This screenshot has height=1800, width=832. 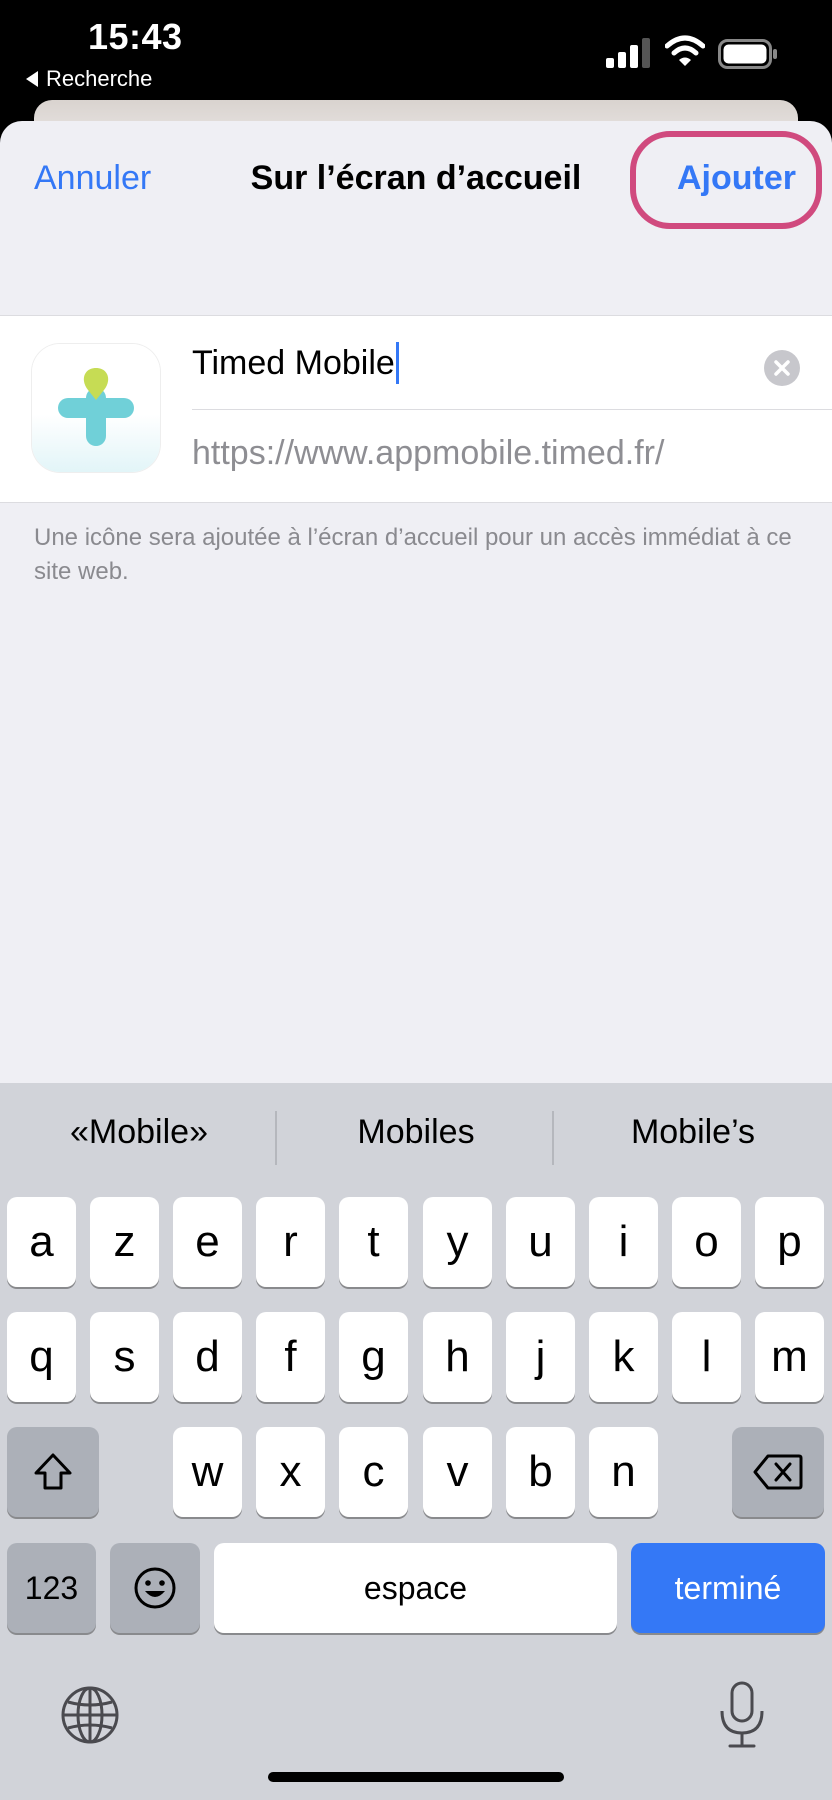 I want to click on microphone-icon, so click(x=742, y=1714).